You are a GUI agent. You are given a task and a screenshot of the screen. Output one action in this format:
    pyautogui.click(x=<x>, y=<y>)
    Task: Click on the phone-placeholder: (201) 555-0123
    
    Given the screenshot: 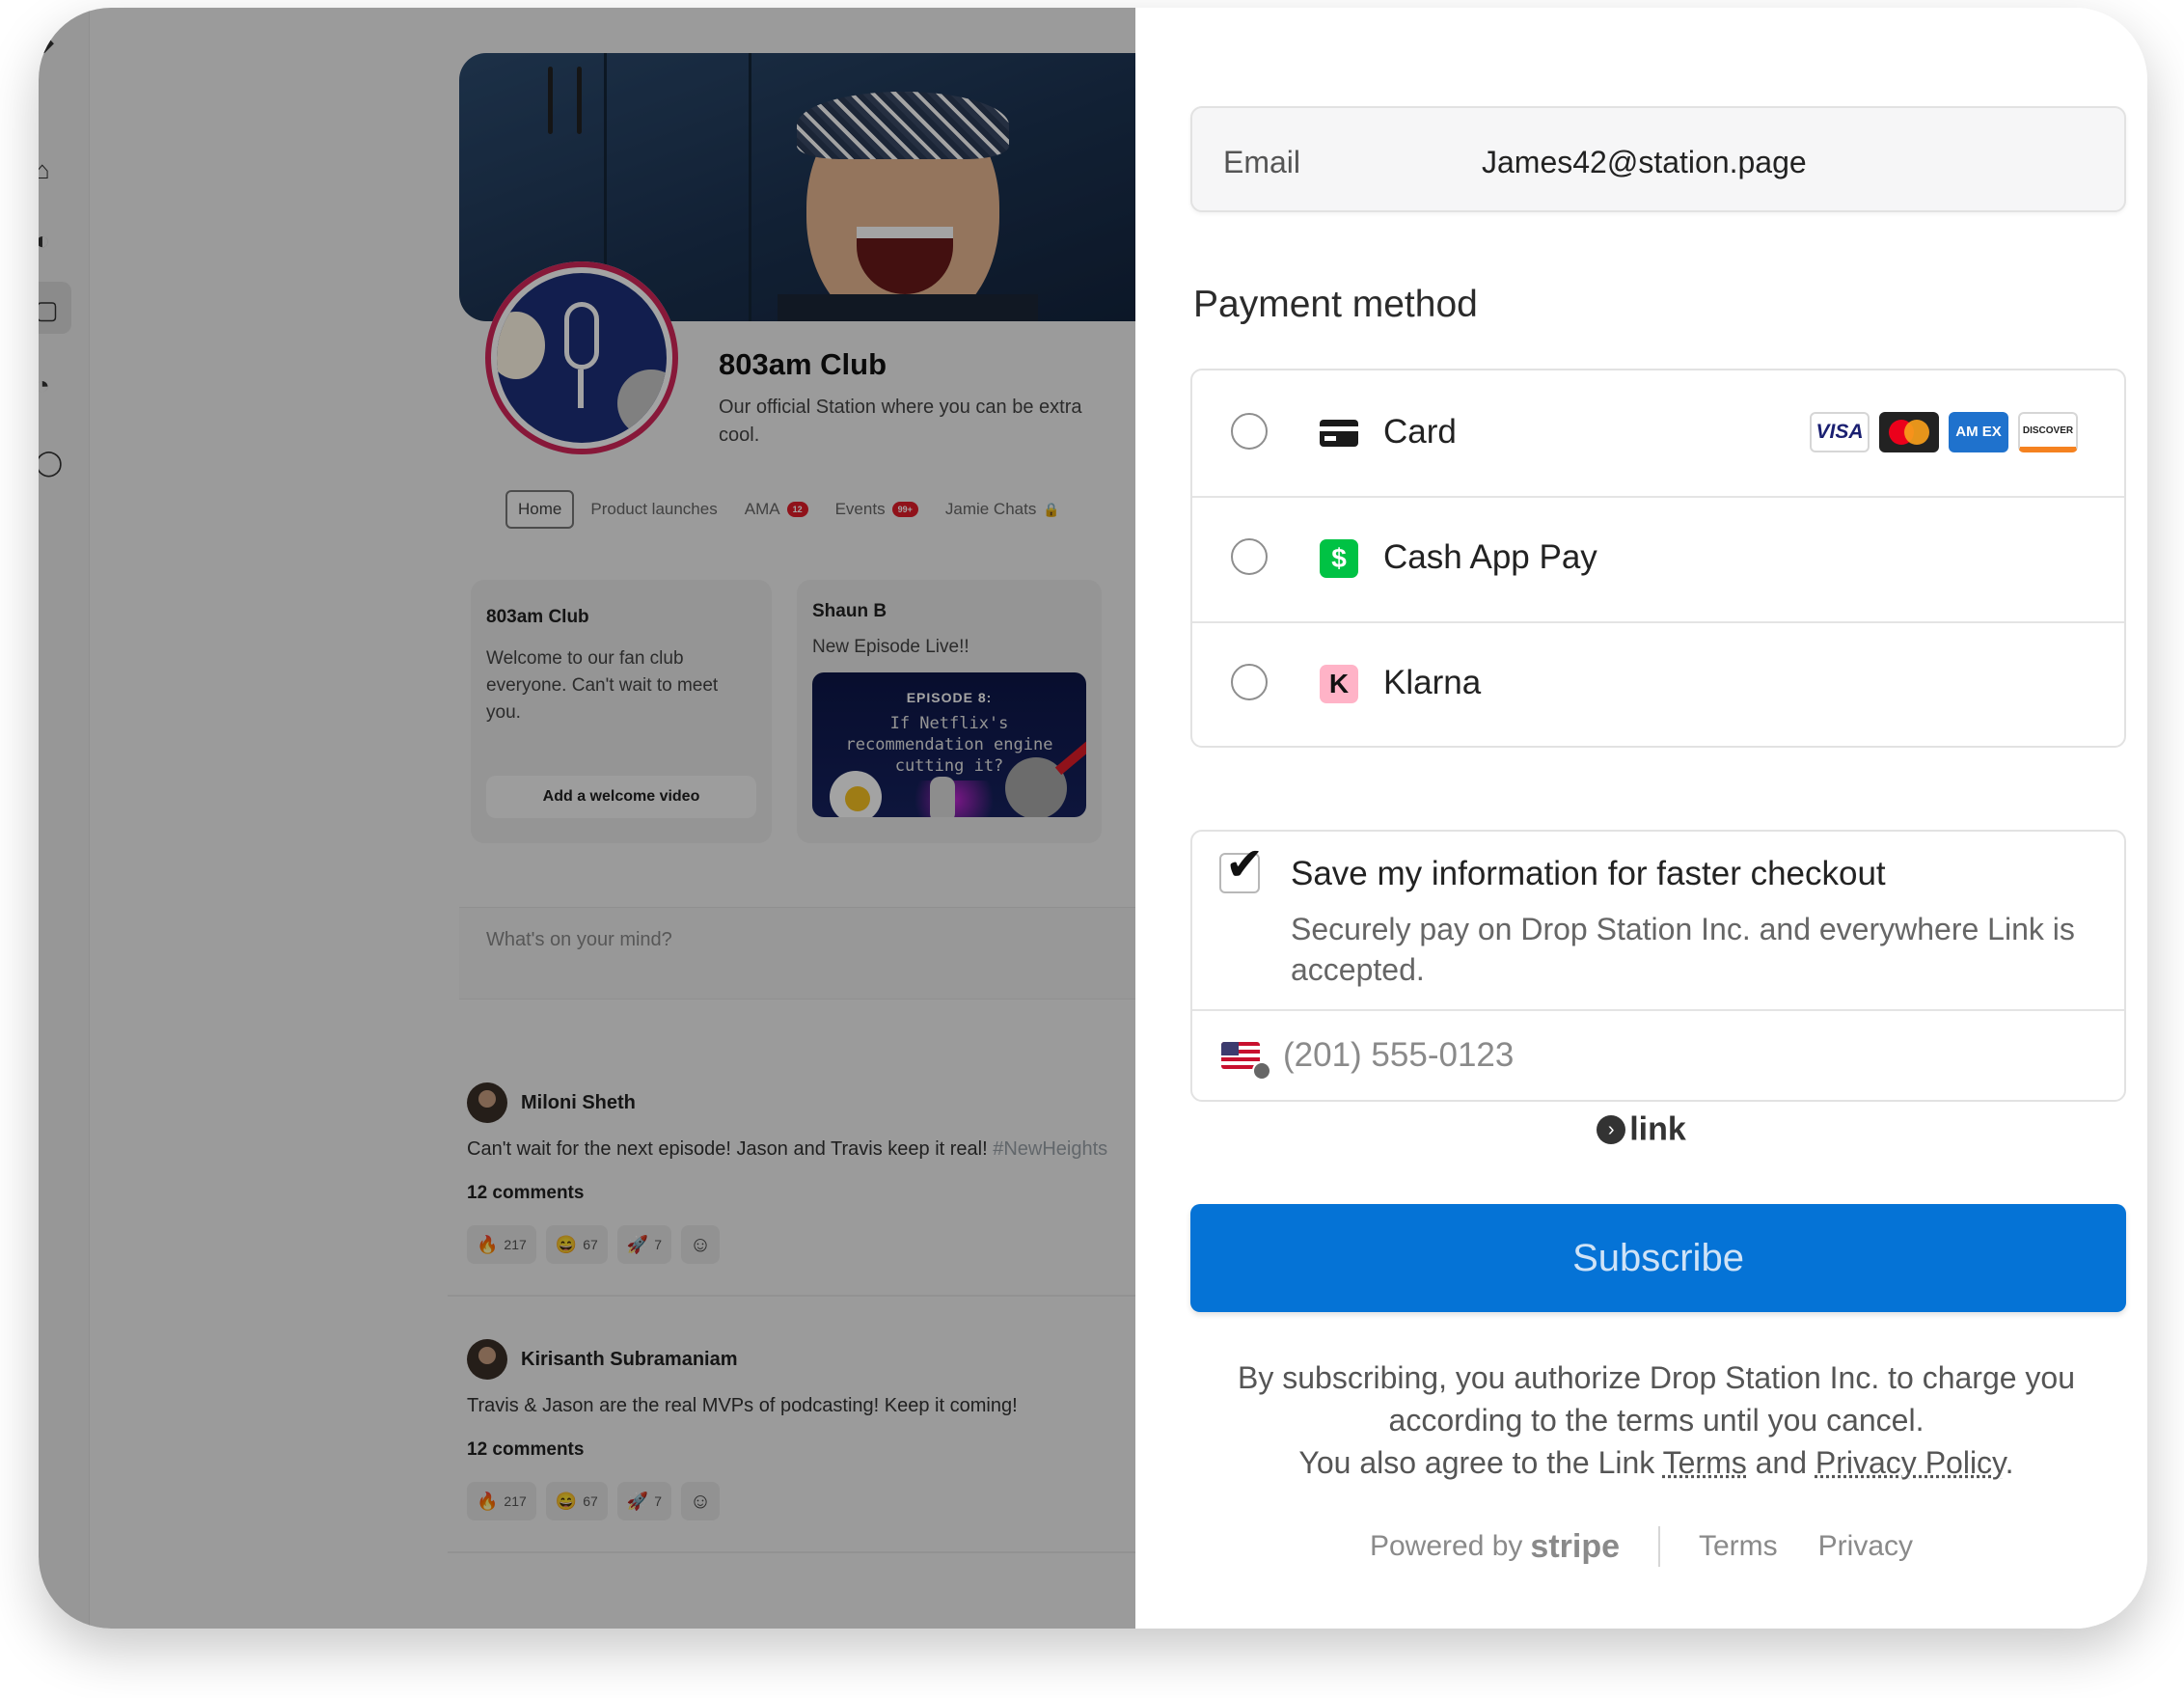 What is the action you would take?
    pyautogui.click(x=1399, y=1055)
    